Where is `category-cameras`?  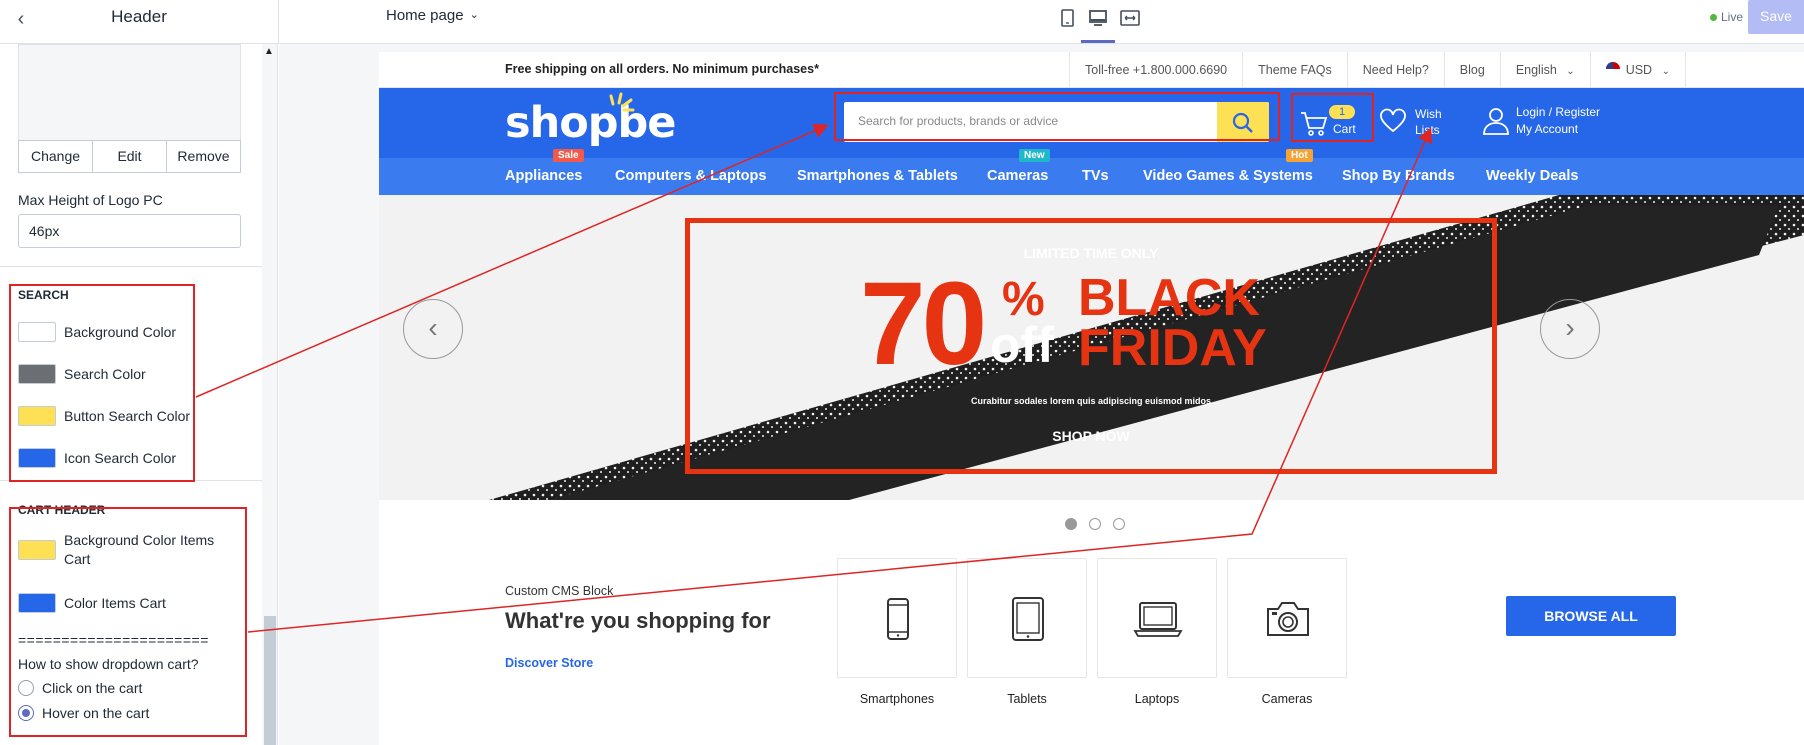 category-cameras is located at coordinates (1287, 618).